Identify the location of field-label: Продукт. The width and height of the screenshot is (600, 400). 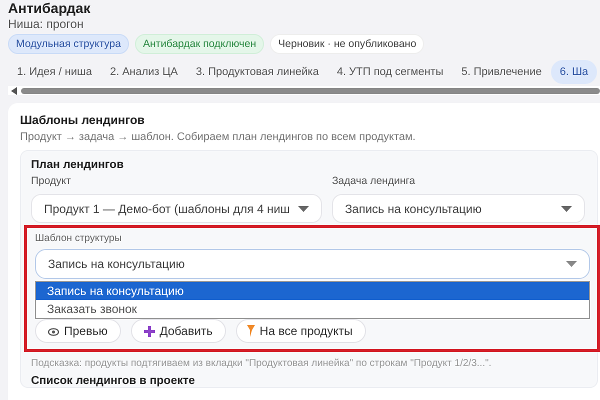
(51, 181).